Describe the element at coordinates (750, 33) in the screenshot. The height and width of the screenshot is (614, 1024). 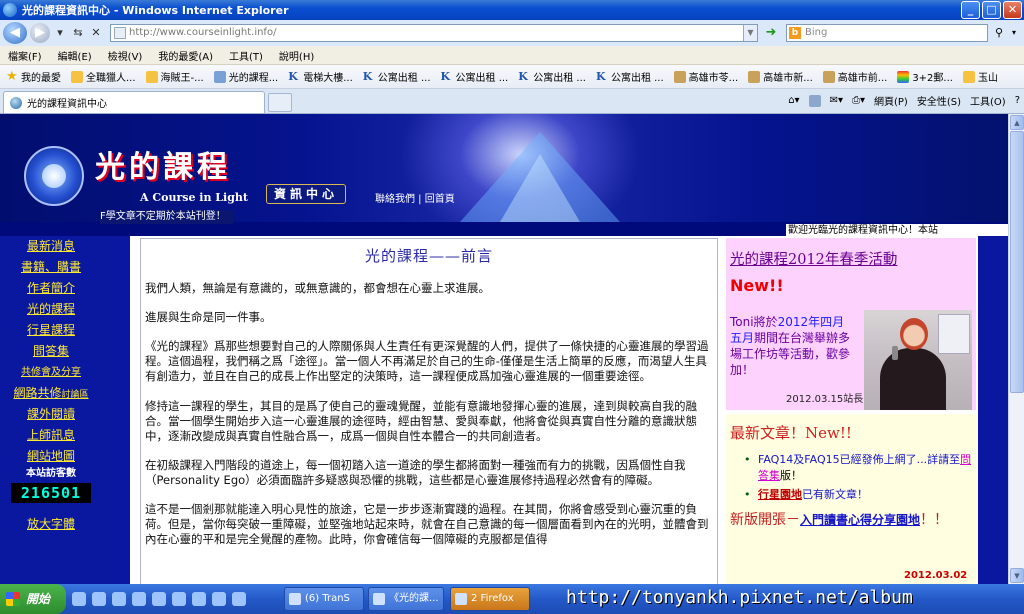
I see `url-dropdown-icon: ▼` at that location.